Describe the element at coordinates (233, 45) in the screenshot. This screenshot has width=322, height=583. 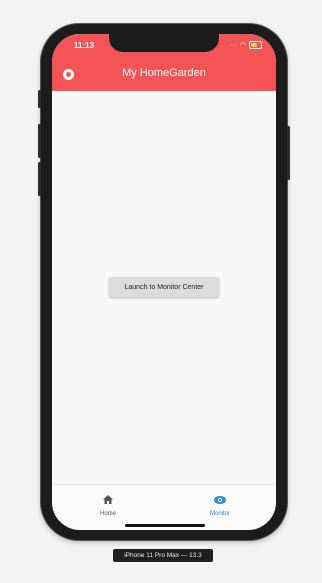
I see `signal-icon: ···` at that location.